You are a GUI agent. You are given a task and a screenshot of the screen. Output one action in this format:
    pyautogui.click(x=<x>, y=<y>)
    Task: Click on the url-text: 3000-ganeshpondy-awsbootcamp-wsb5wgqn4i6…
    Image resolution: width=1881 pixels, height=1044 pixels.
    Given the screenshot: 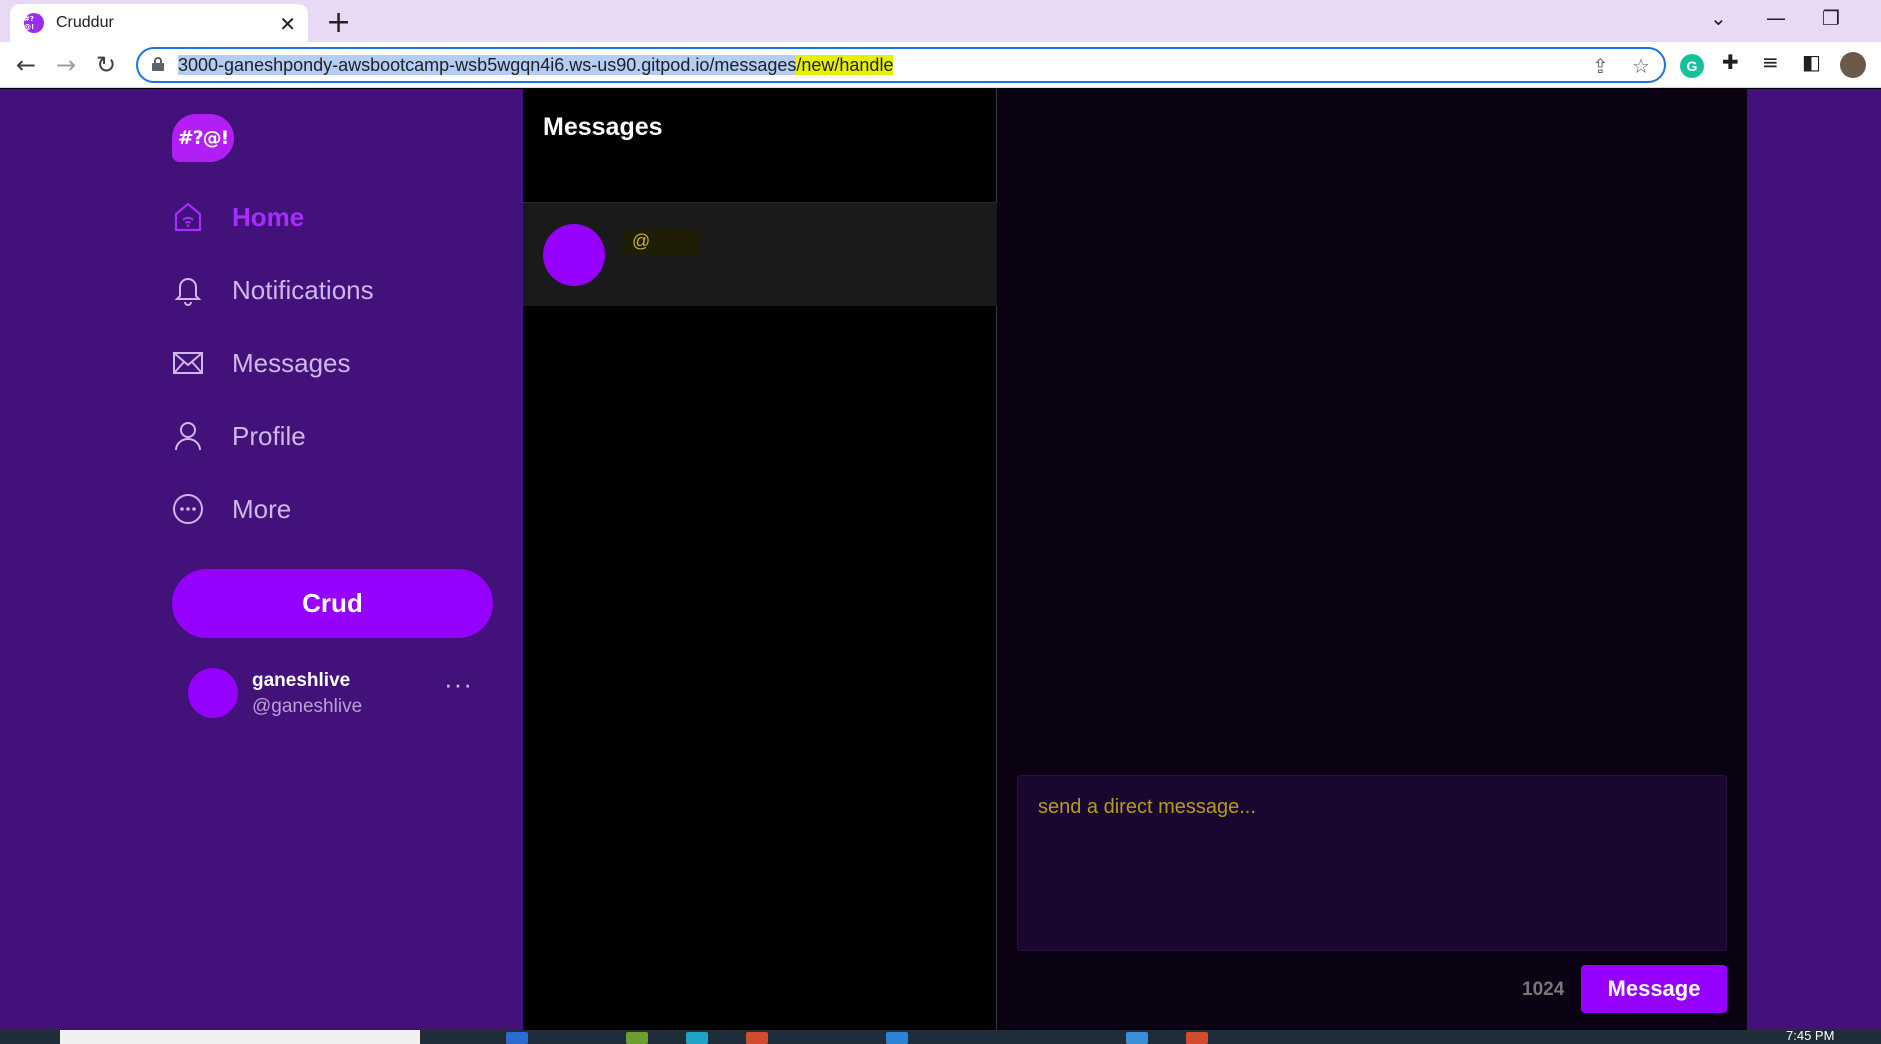 What is the action you would take?
    pyautogui.click(x=536, y=65)
    